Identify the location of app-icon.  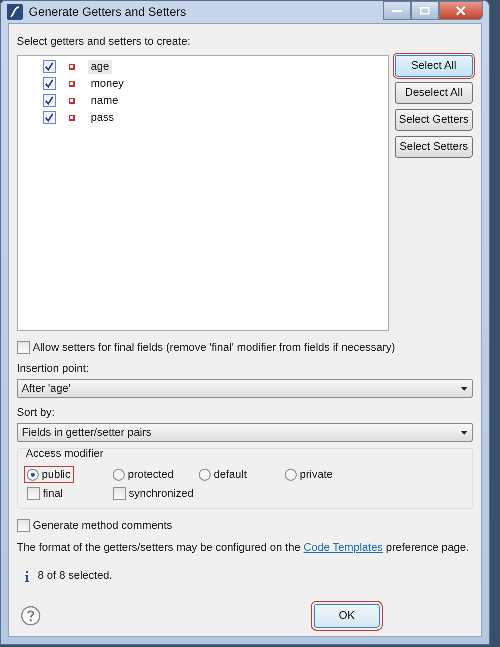
(15, 12).